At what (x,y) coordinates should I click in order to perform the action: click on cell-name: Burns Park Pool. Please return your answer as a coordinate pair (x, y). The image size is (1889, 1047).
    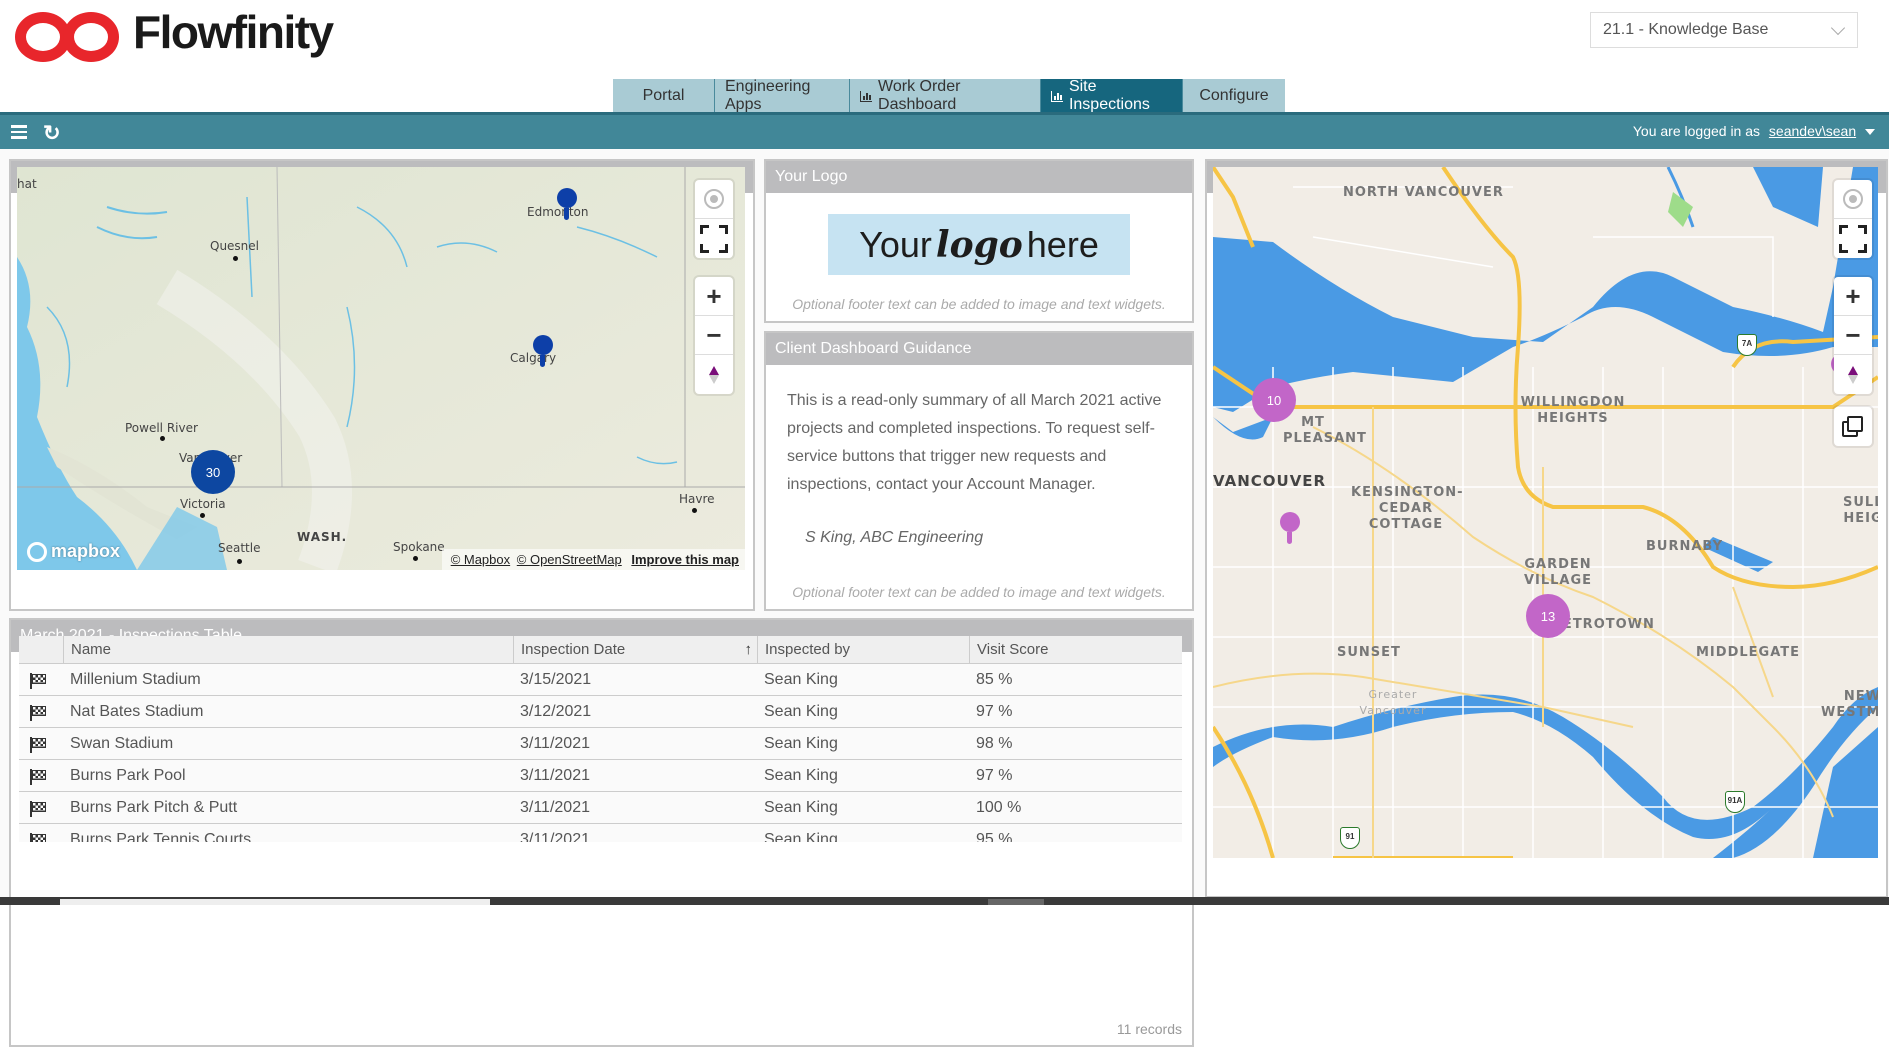
    Looking at the image, I should click on (128, 775).